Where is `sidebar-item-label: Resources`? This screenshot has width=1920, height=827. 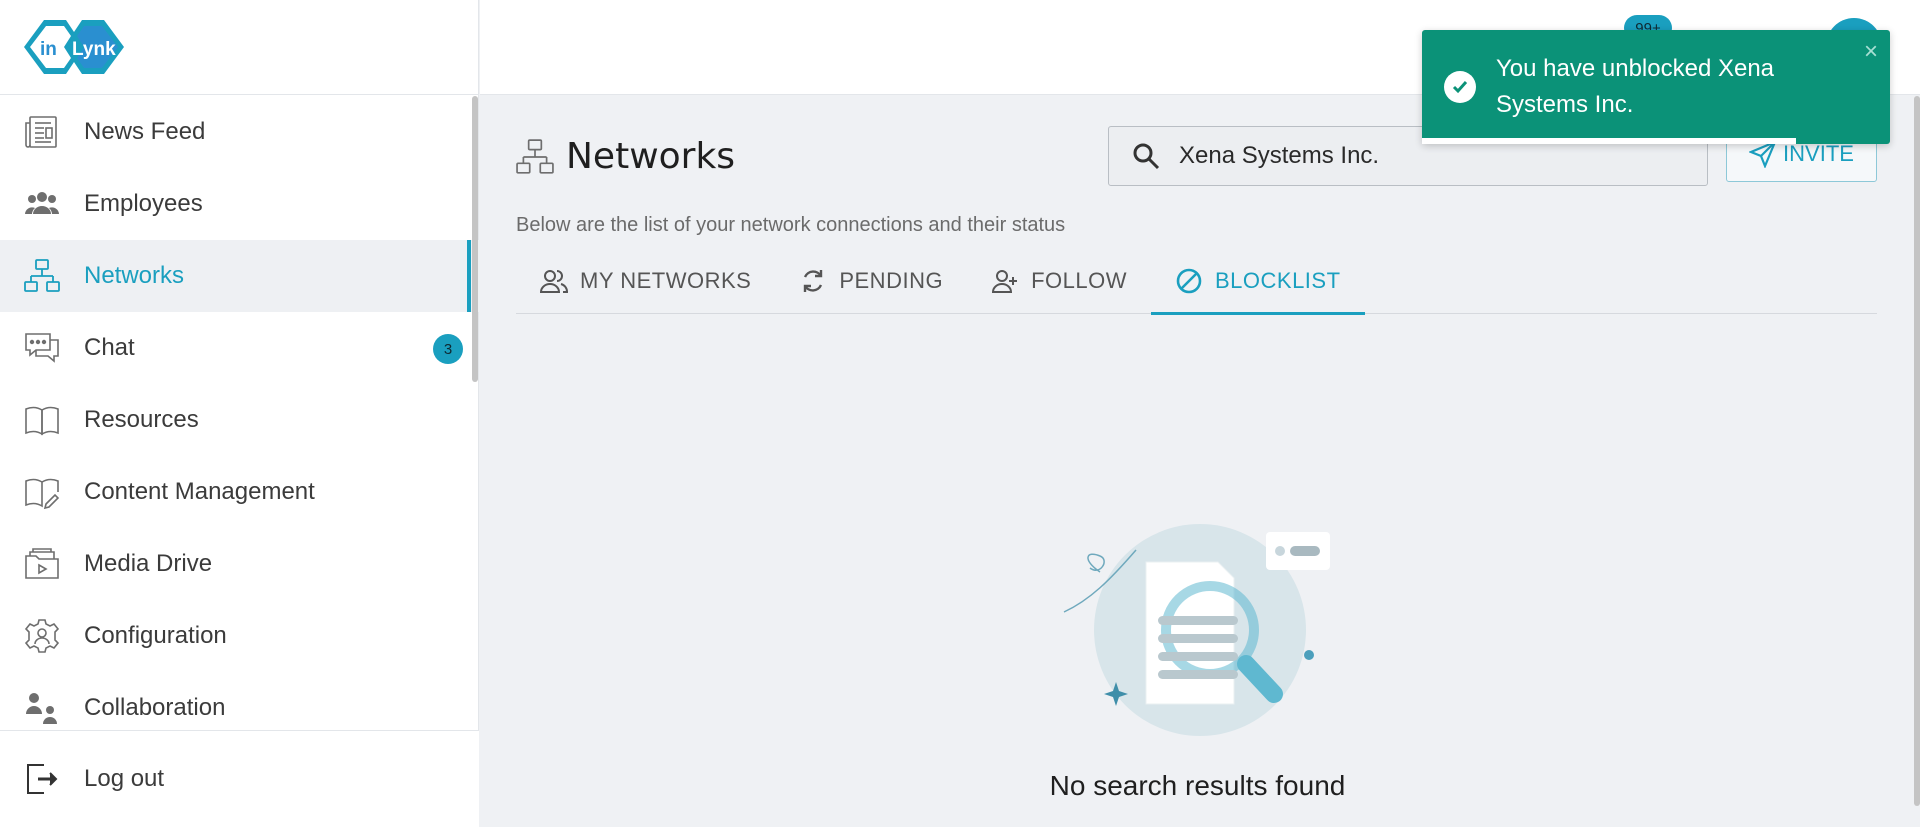
sidebar-item-label: Resources is located at coordinates (141, 419).